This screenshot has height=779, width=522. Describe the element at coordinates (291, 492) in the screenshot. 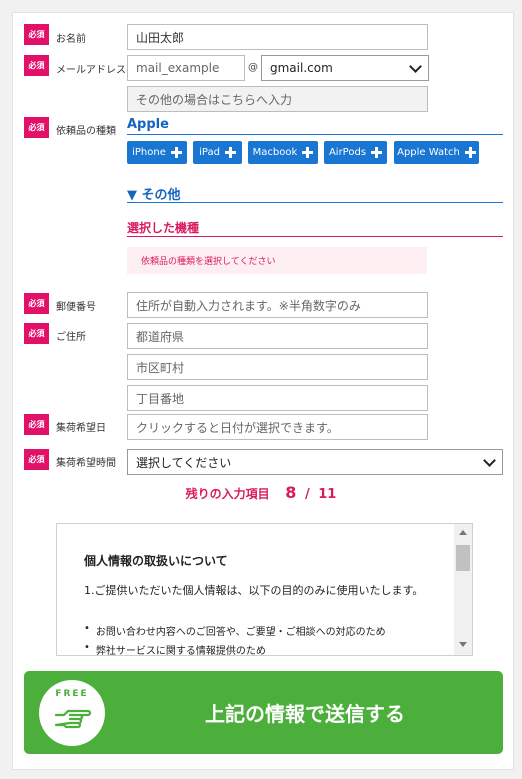

I see `remaining-count: 8` at that location.